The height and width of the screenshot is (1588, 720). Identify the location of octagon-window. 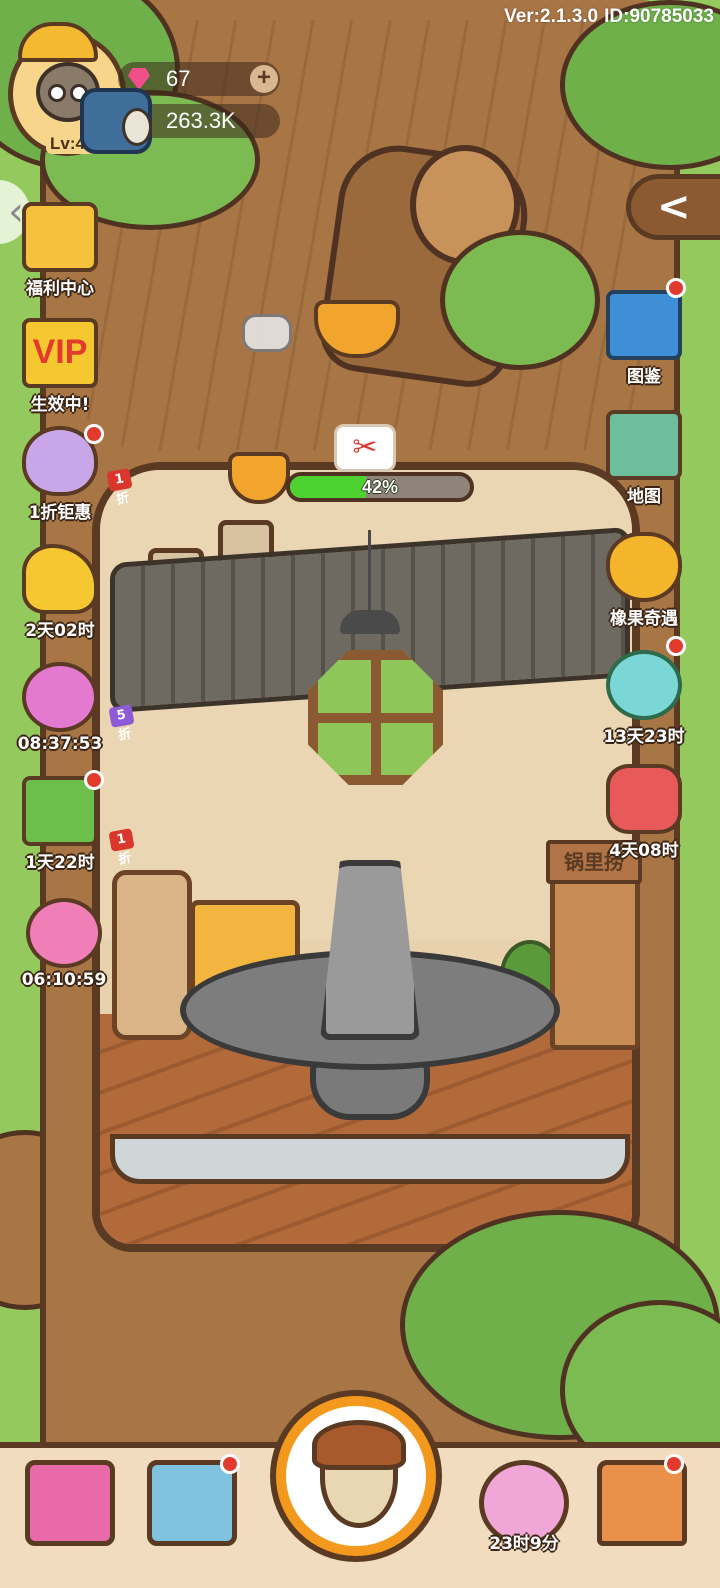
(375, 717).